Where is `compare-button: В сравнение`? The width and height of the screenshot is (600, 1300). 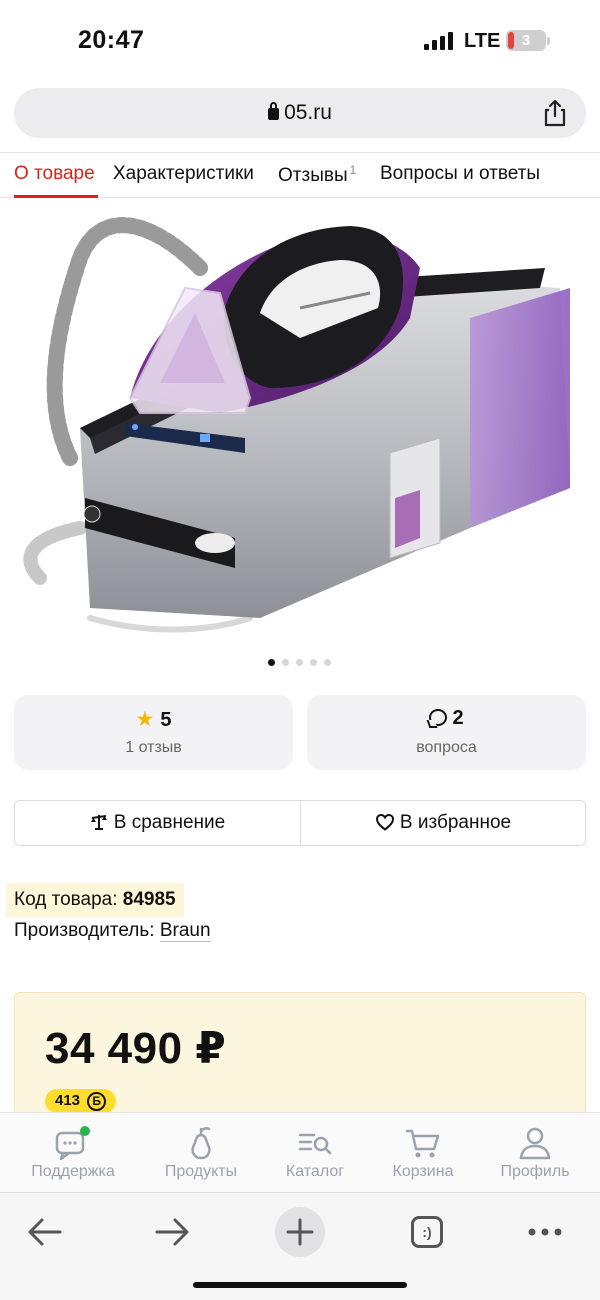
compare-button: В сравнение is located at coordinates (157, 823).